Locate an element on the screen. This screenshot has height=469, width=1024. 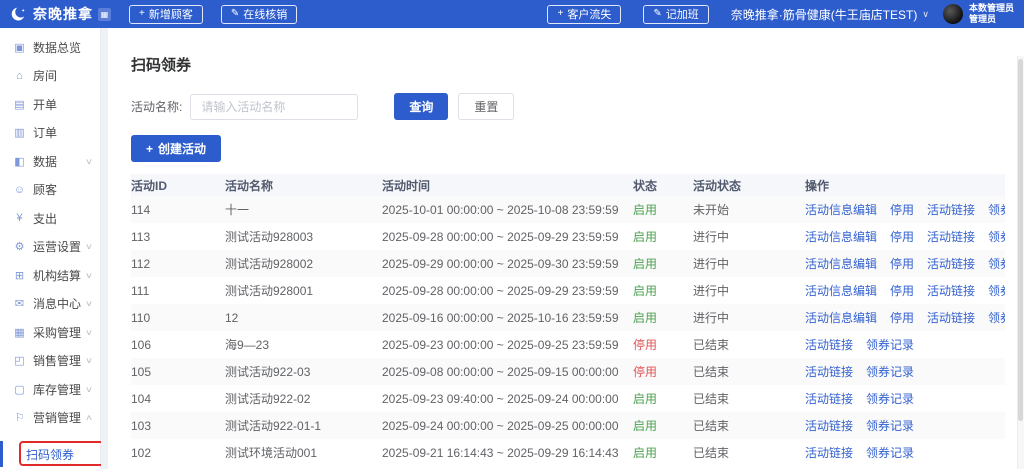
search-button: 查询 is located at coordinates (421, 106).